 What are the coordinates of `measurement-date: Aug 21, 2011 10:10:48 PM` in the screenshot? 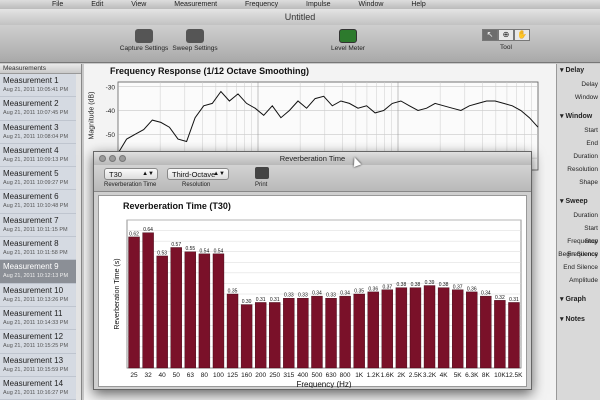 It's located at (36, 206).